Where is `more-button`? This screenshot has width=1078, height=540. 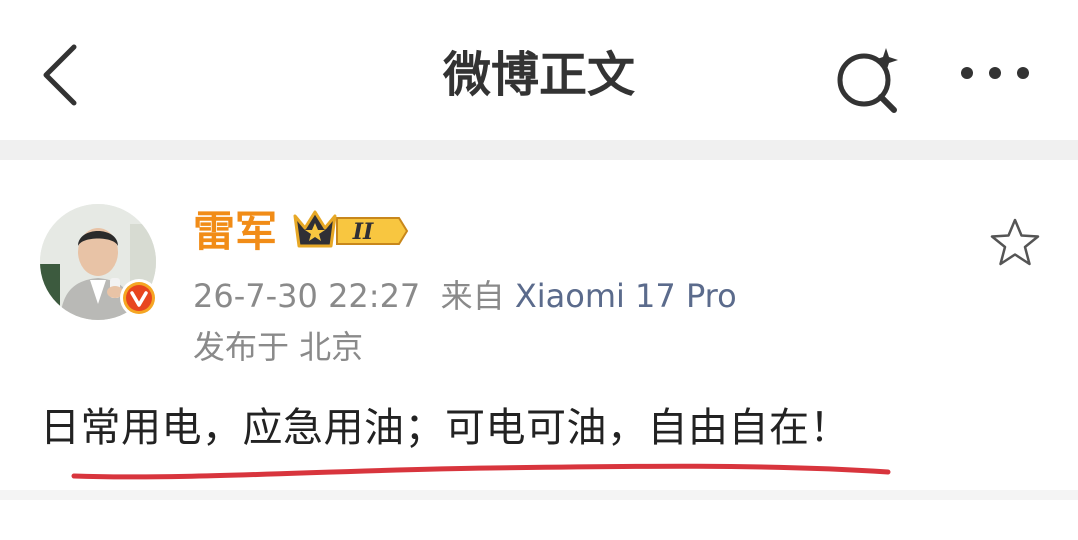
more-button is located at coordinates (995, 73).